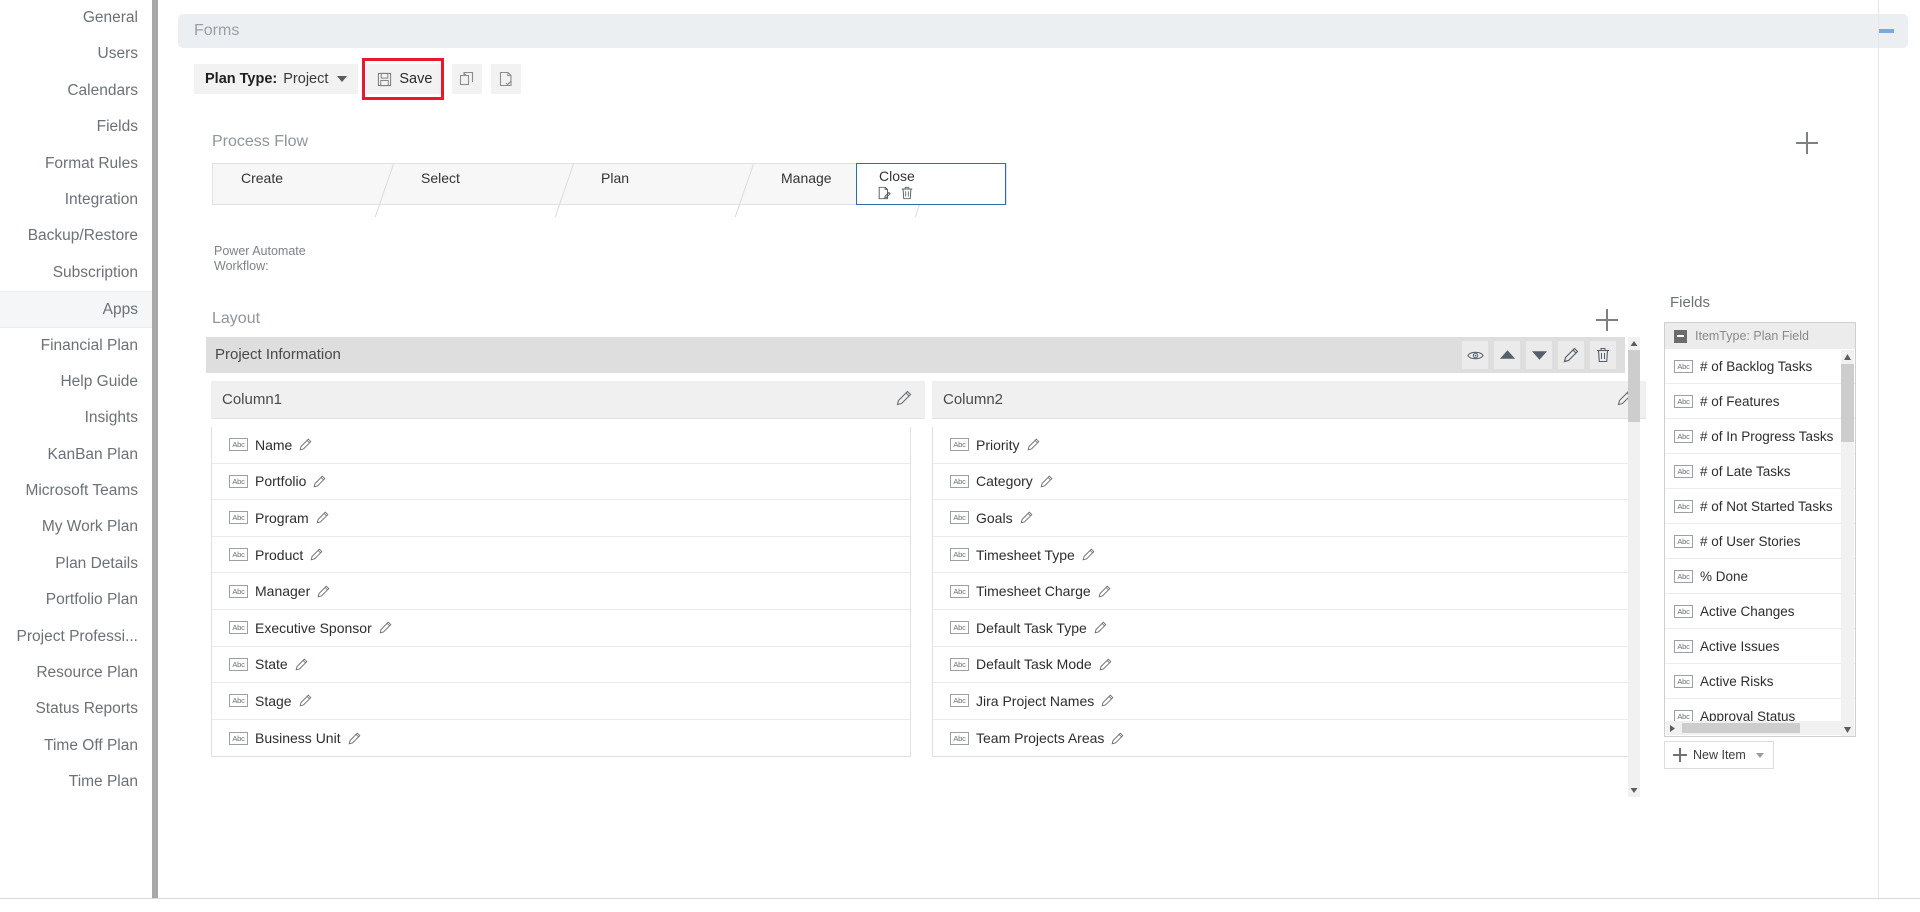 Image resolution: width=1920 pixels, height=912 pixels. Describe the element at coordinates (561, 482) in the screenshot. I see `field-row: Abc Portfolio` at that location.